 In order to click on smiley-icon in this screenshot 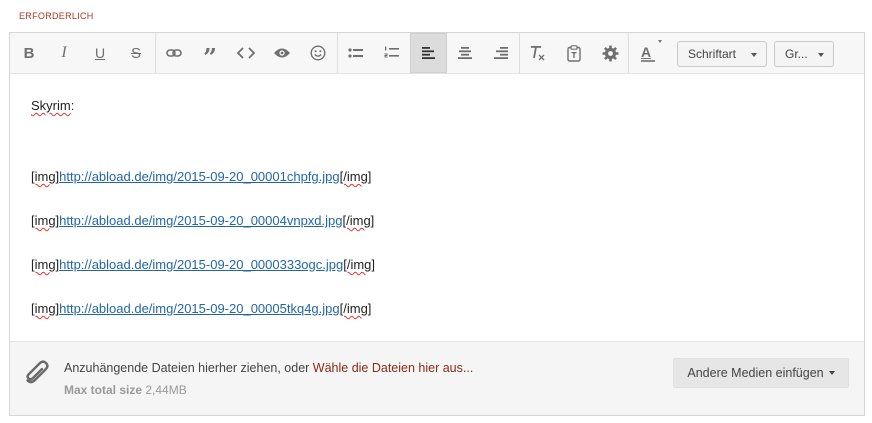, I will do `click(318, 53)`.